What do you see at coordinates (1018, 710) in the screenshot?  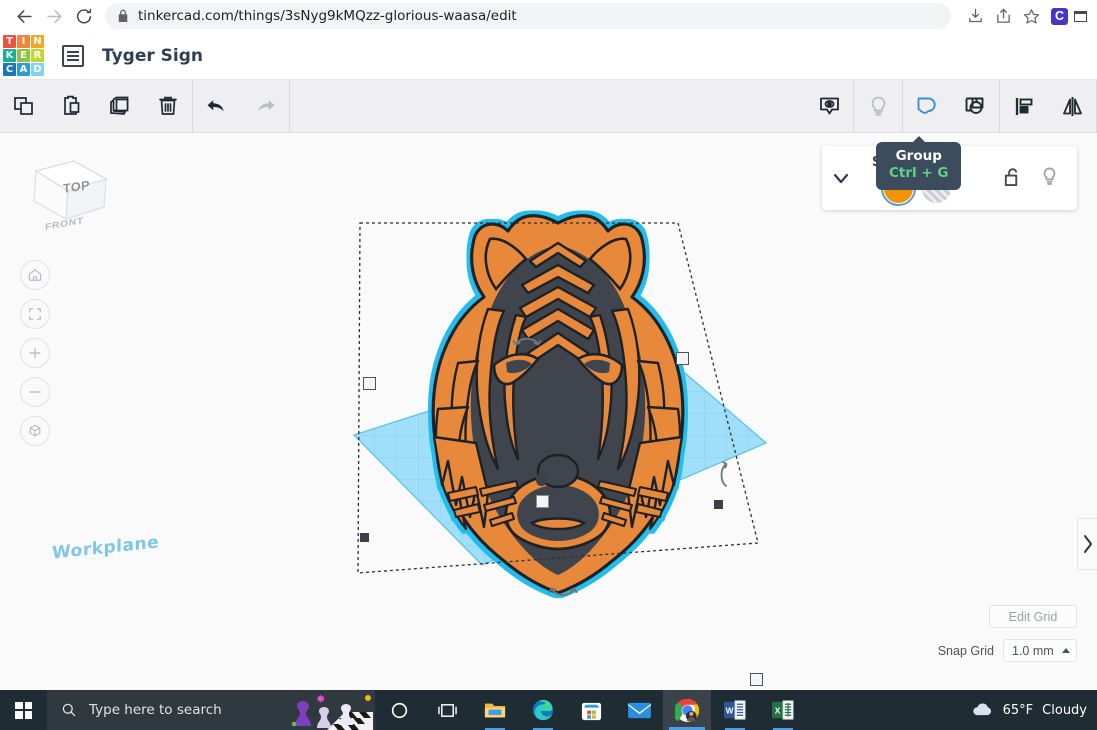 I see `weather-temperature: 65°F` at bounding box center [1018, 710].